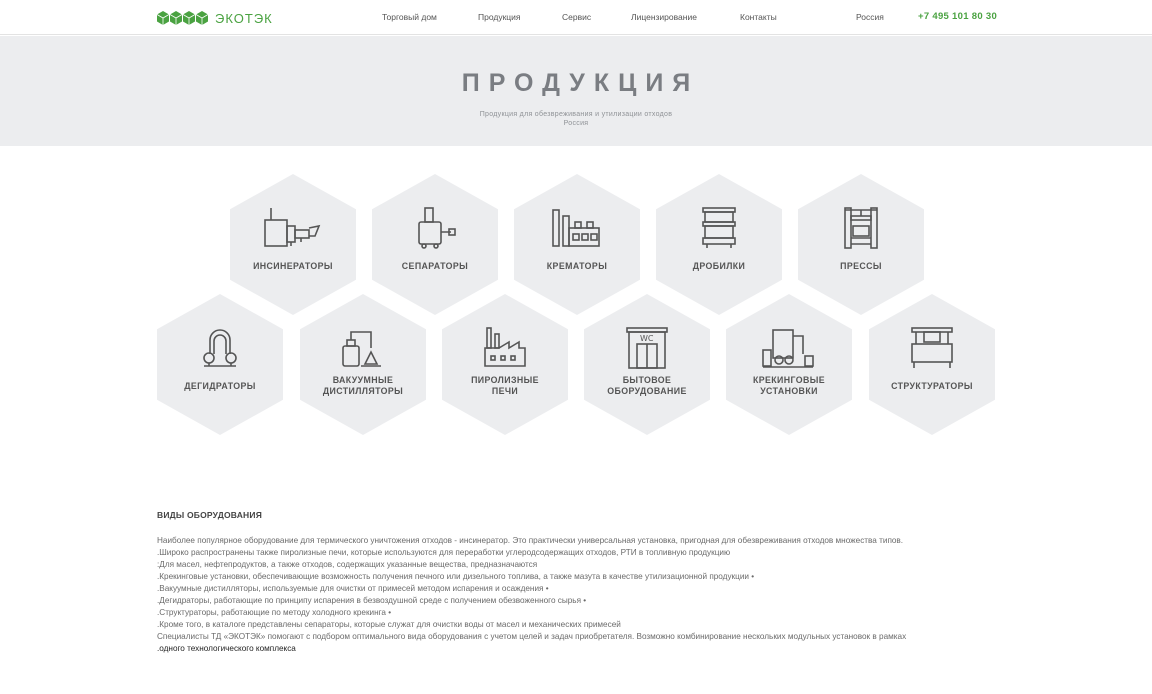 This screenshot has height=694, width=1152. What do you see at coordinates (226, 648) in the screenshot?
I see `paragraph: .одного технологического комплекса` at bounding box center [226, 648].